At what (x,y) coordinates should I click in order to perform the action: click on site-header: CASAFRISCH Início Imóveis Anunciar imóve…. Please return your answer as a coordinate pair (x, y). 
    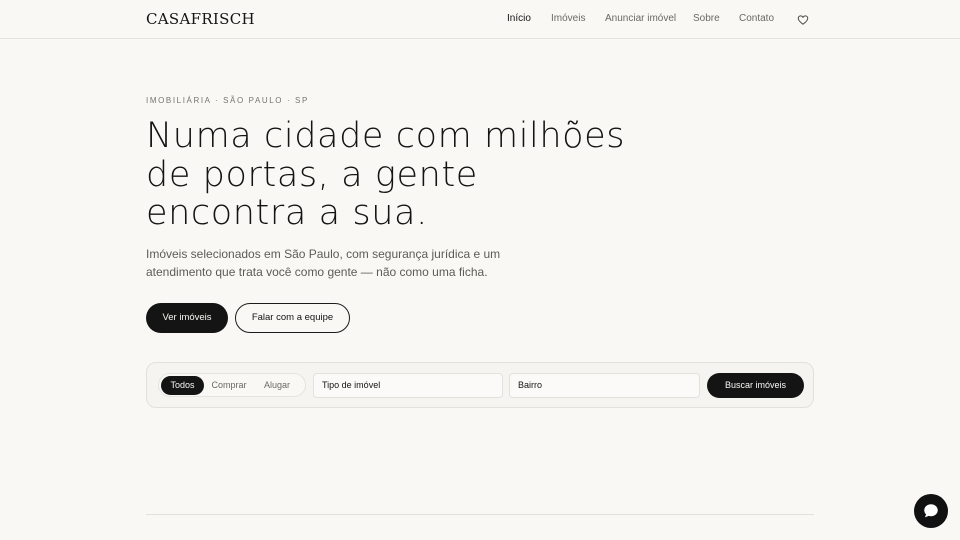
    Looking at the image, I should click on (480, 19).